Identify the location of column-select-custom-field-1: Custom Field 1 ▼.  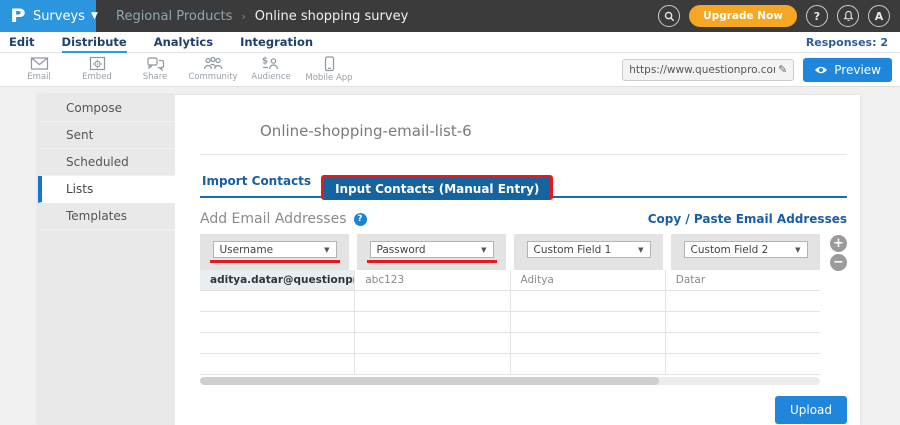
(588, 249).